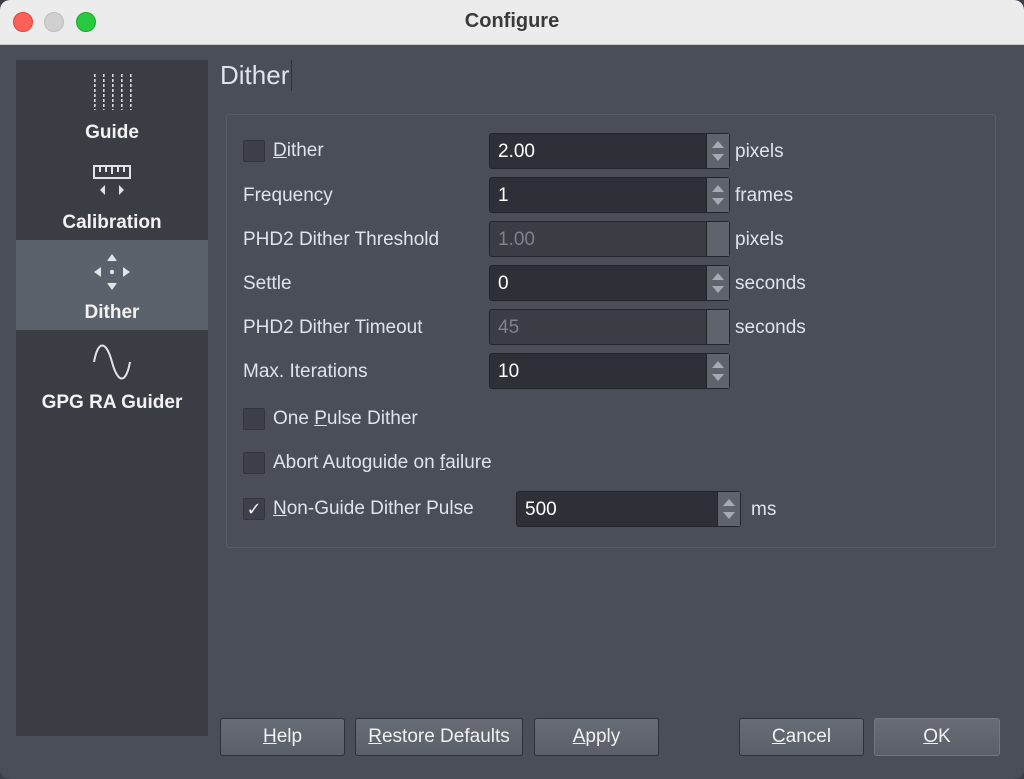 Image resolution: width=1024 pixels, height=779 pixels. I want to click on non-guide-pulse-value: 500, so click(541, 509).